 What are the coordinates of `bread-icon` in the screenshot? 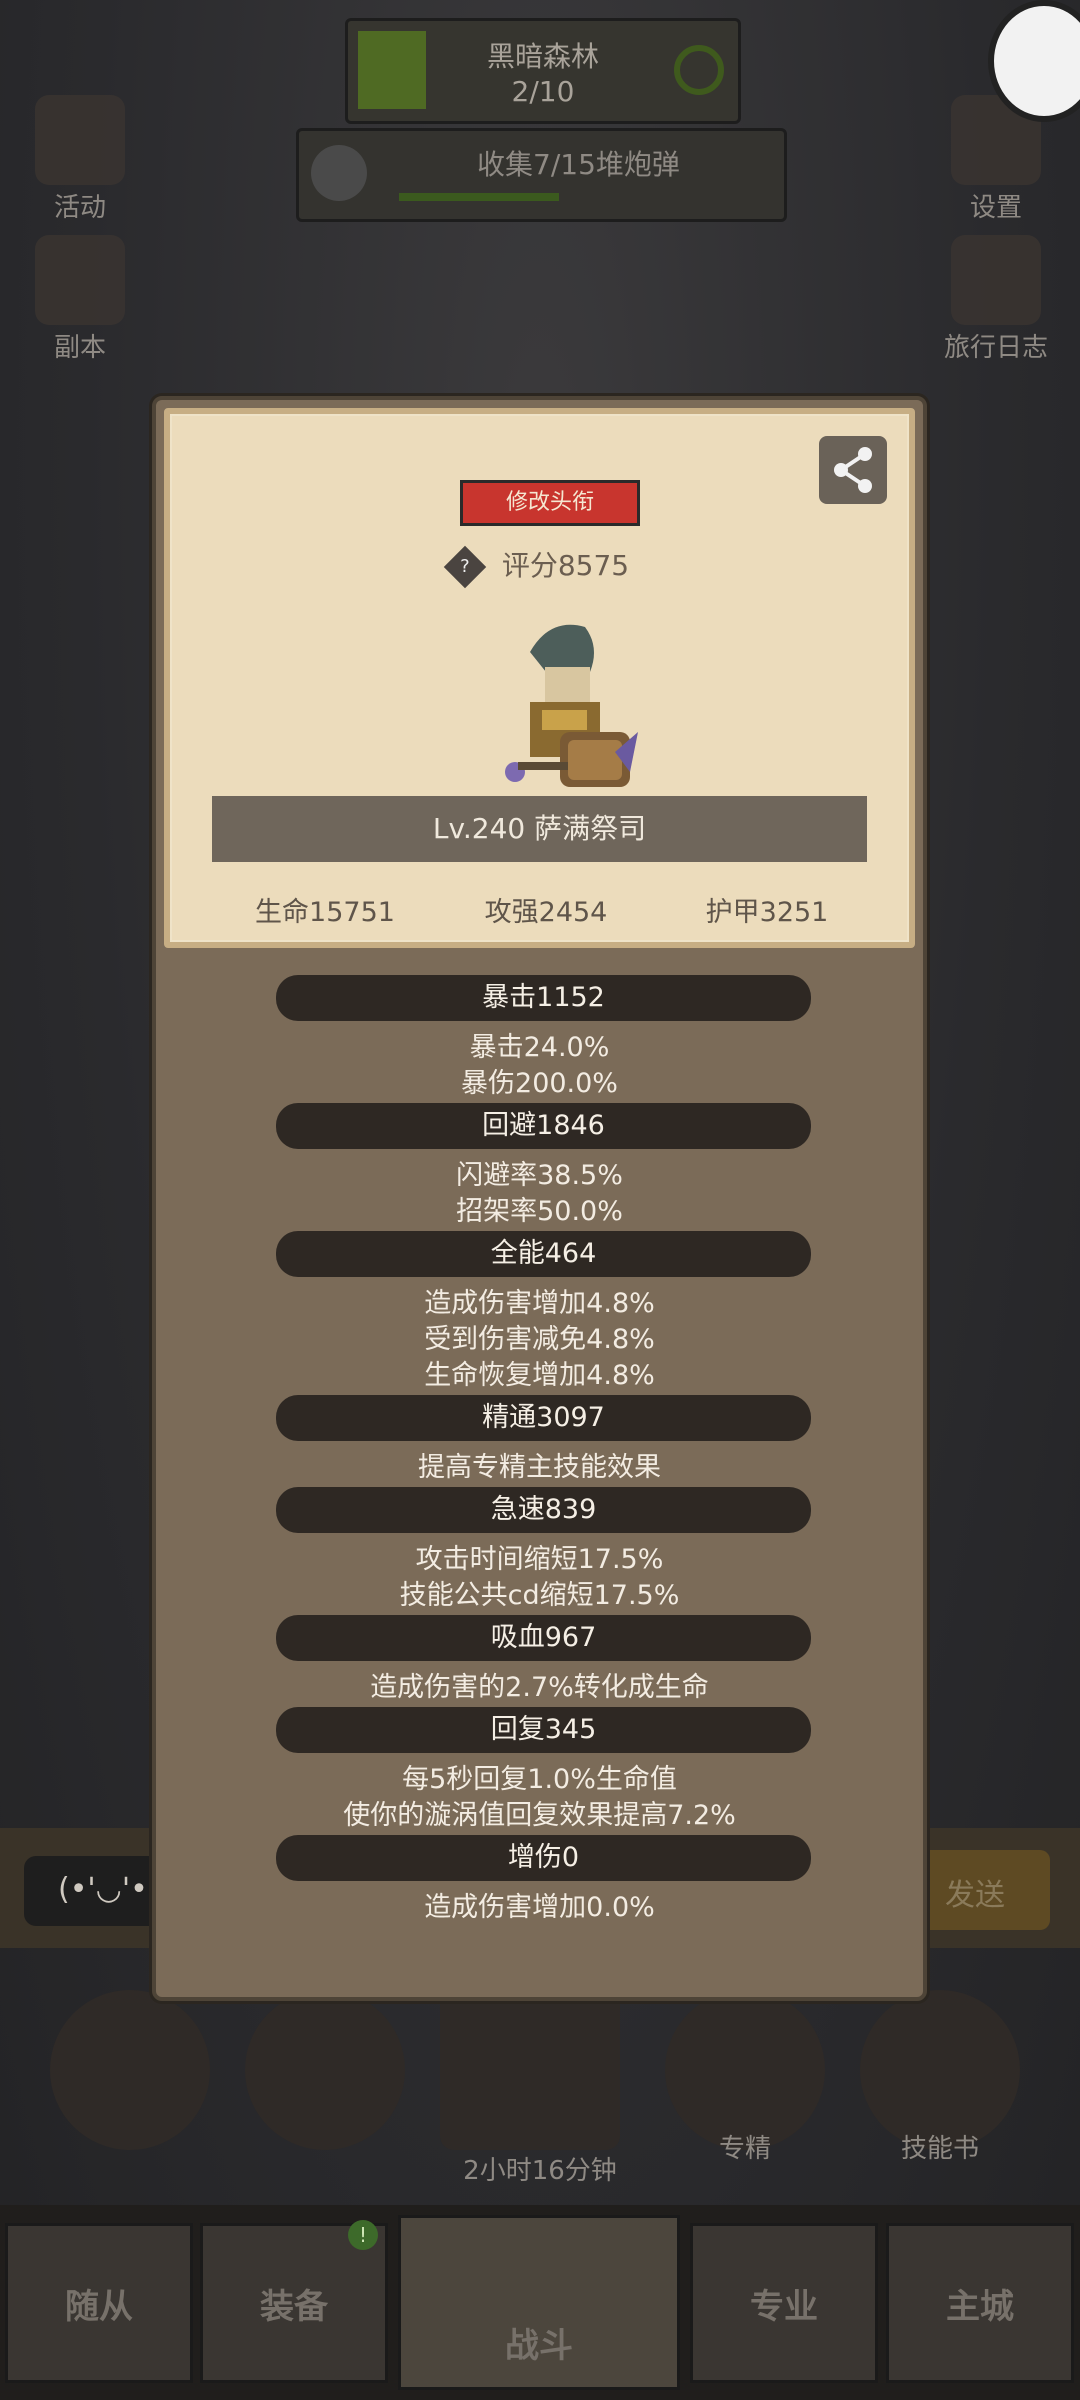 It's located at (325, 2070).